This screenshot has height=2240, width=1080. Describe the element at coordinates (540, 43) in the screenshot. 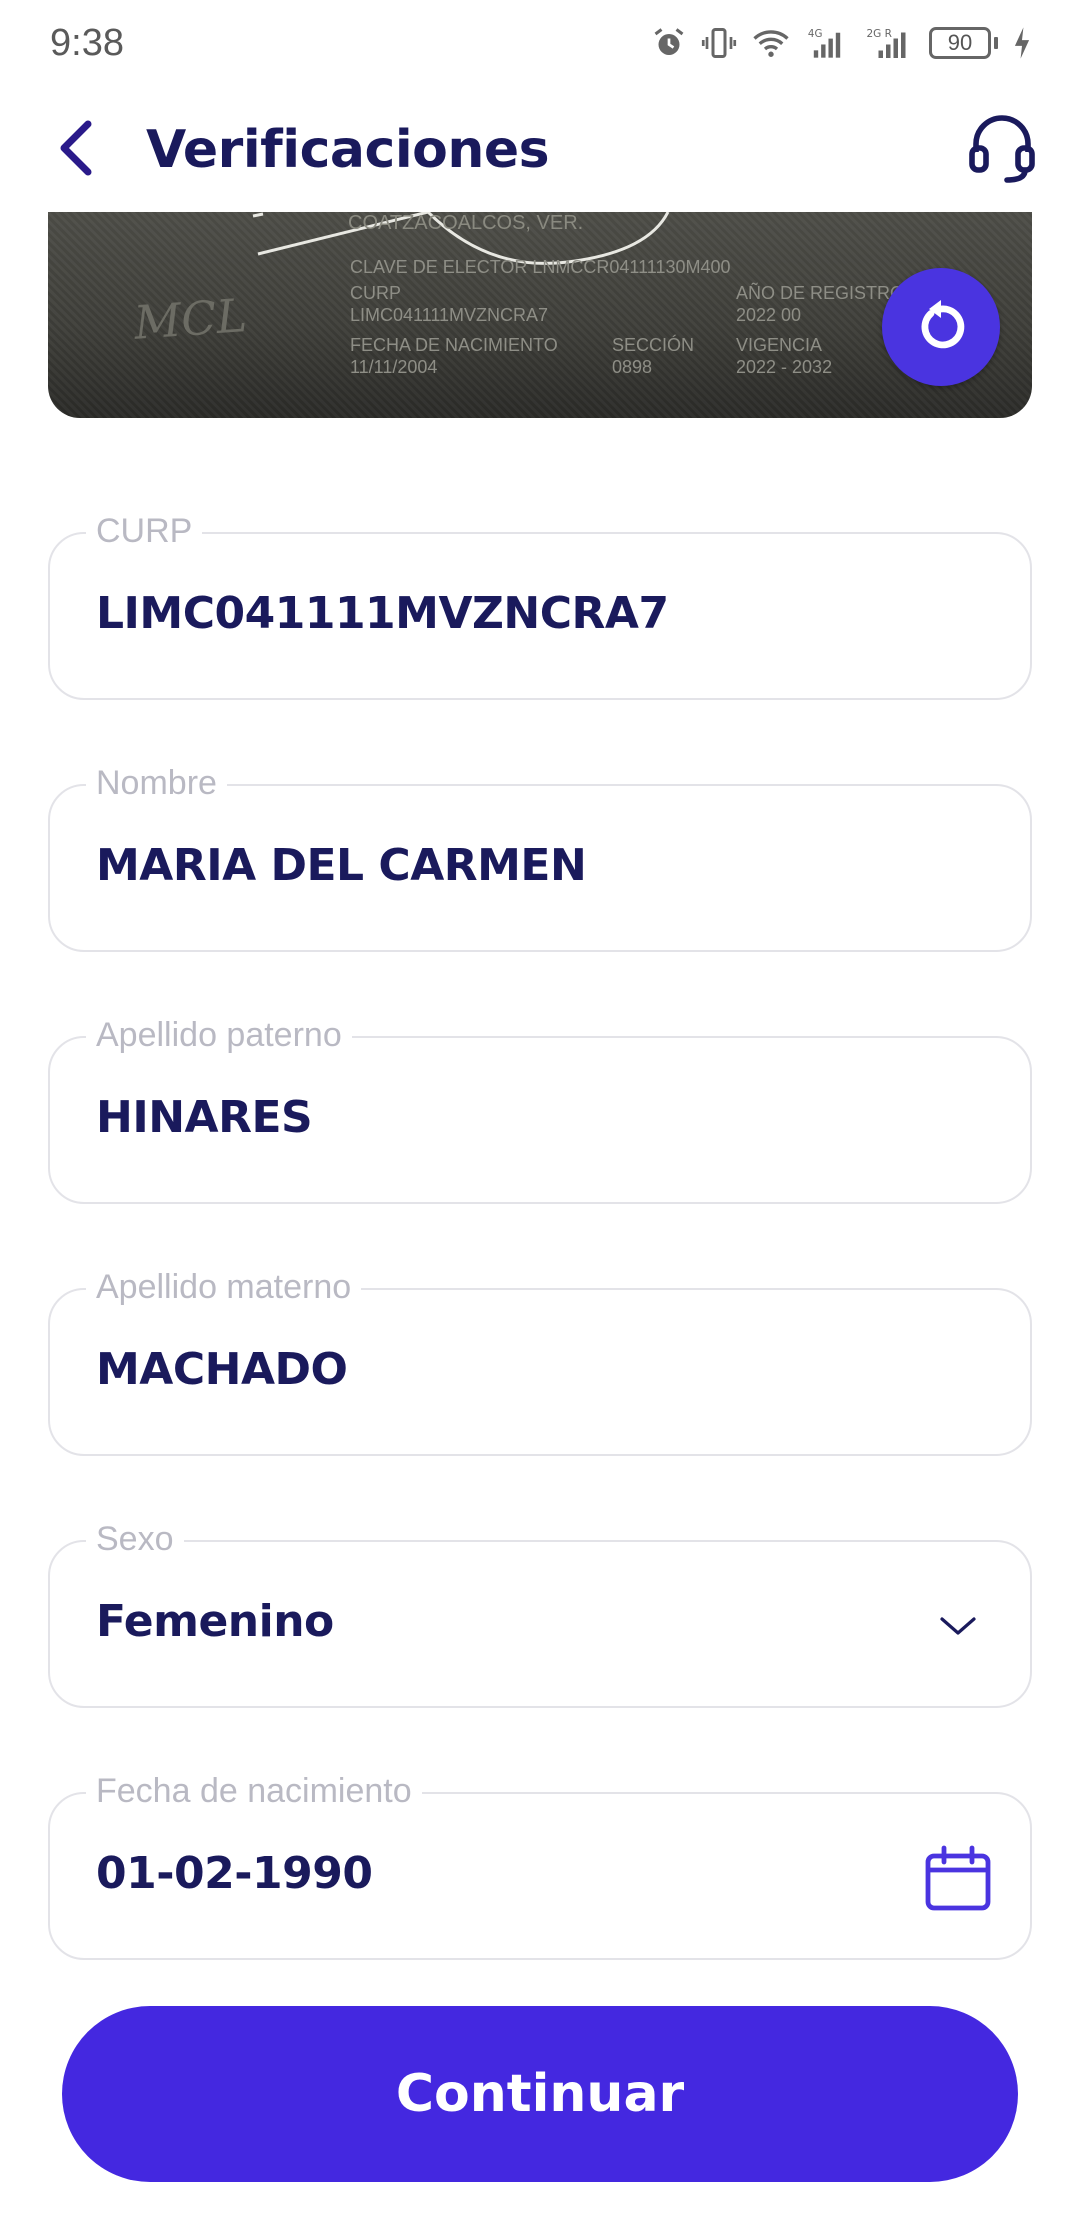

I see `status-bar: 9:38 4G 2G R 90` at that location.